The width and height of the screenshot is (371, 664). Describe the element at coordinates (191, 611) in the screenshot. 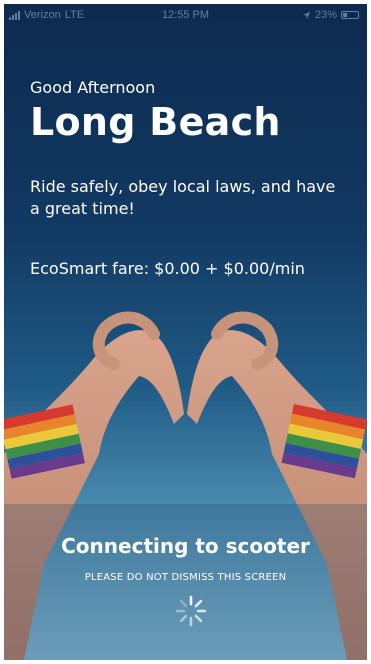

I see `spinner-icon` at that location.